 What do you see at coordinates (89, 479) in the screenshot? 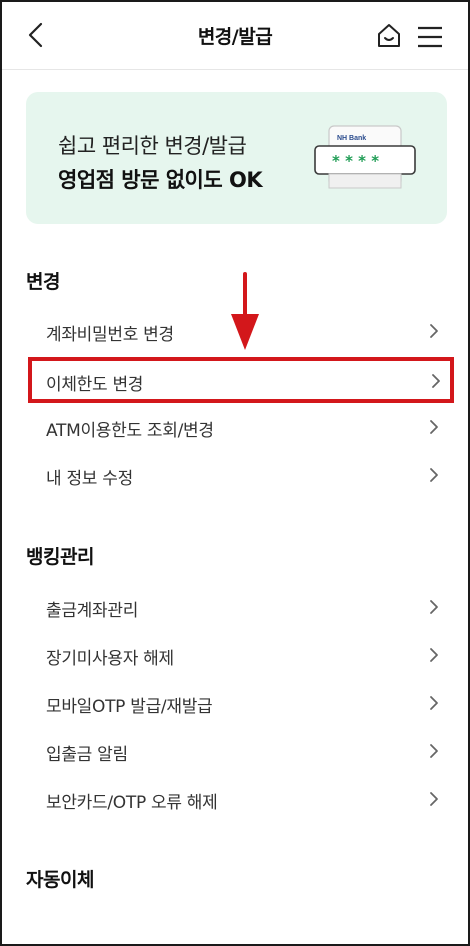
I see `menu-item-label: 내 정보 수정` at bounding box center [89, 479].